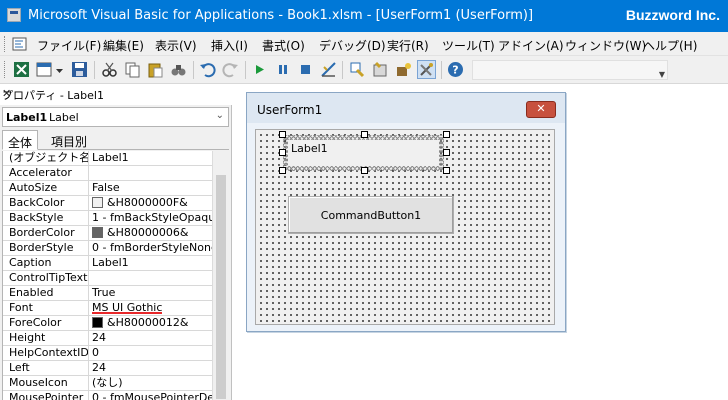 This screenshot has width=728, height=400. Describe the element at coordinates (342, 70) in the screenshot. I see `toolbar-separator` at that location.